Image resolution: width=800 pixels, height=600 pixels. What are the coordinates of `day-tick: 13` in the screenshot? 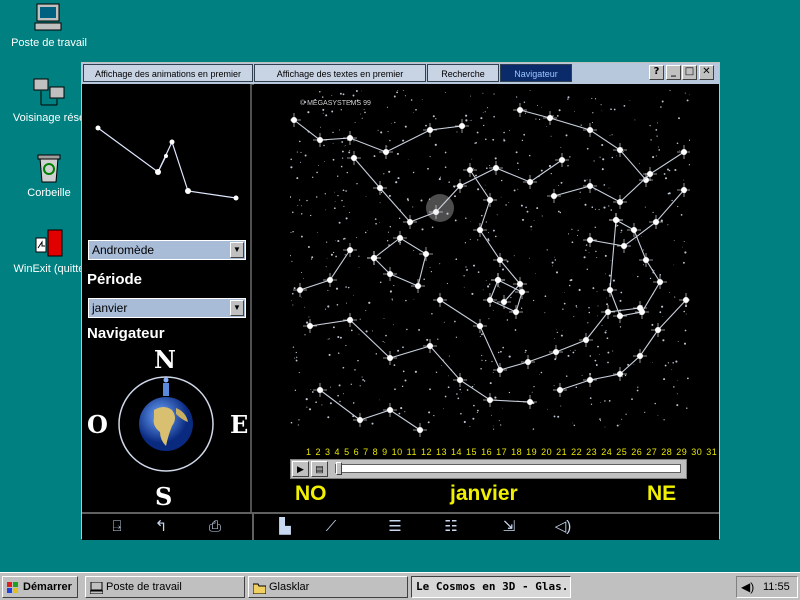 It's located at (441, 452).